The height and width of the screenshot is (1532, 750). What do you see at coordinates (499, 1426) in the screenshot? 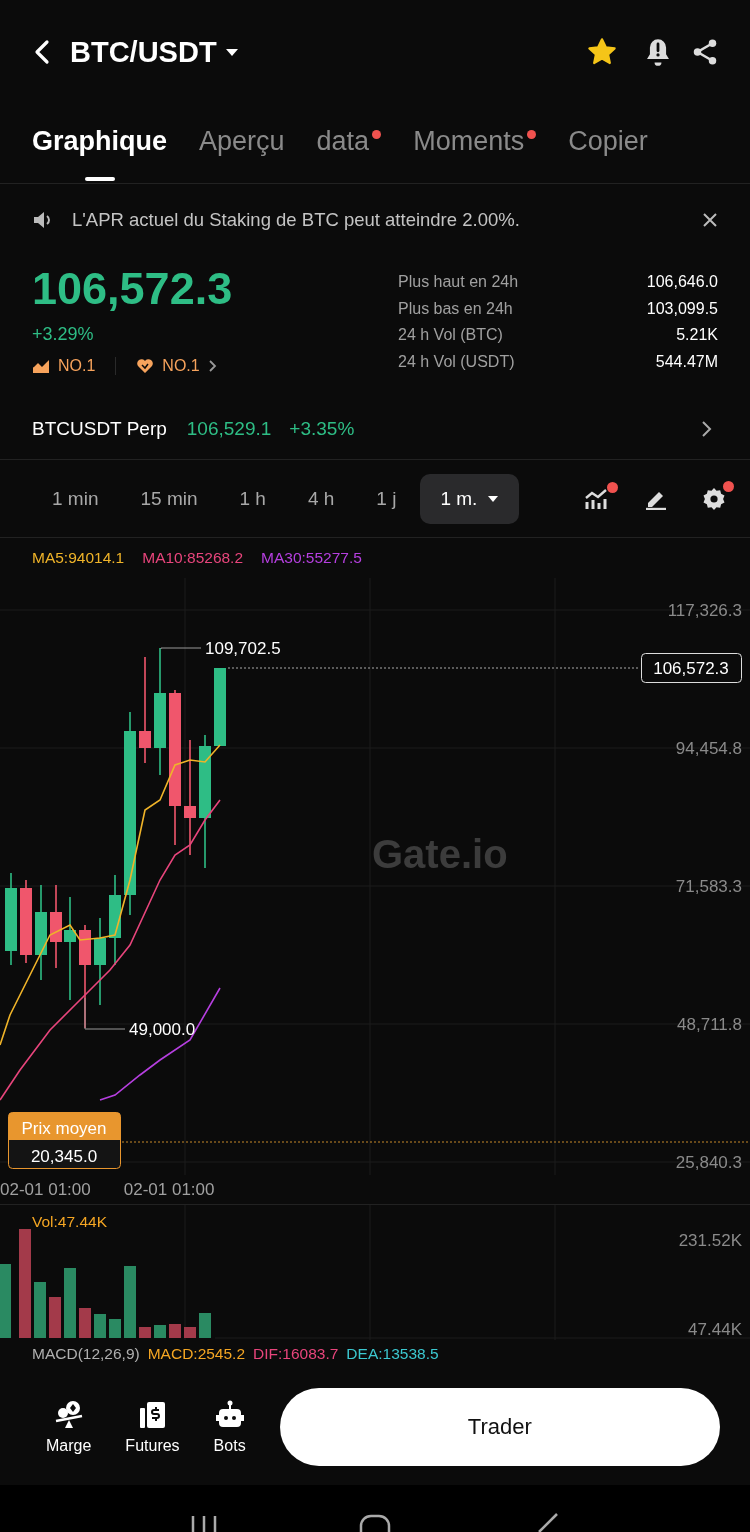
I see `trade-button: Trader` at bounding box center [499, 1426].